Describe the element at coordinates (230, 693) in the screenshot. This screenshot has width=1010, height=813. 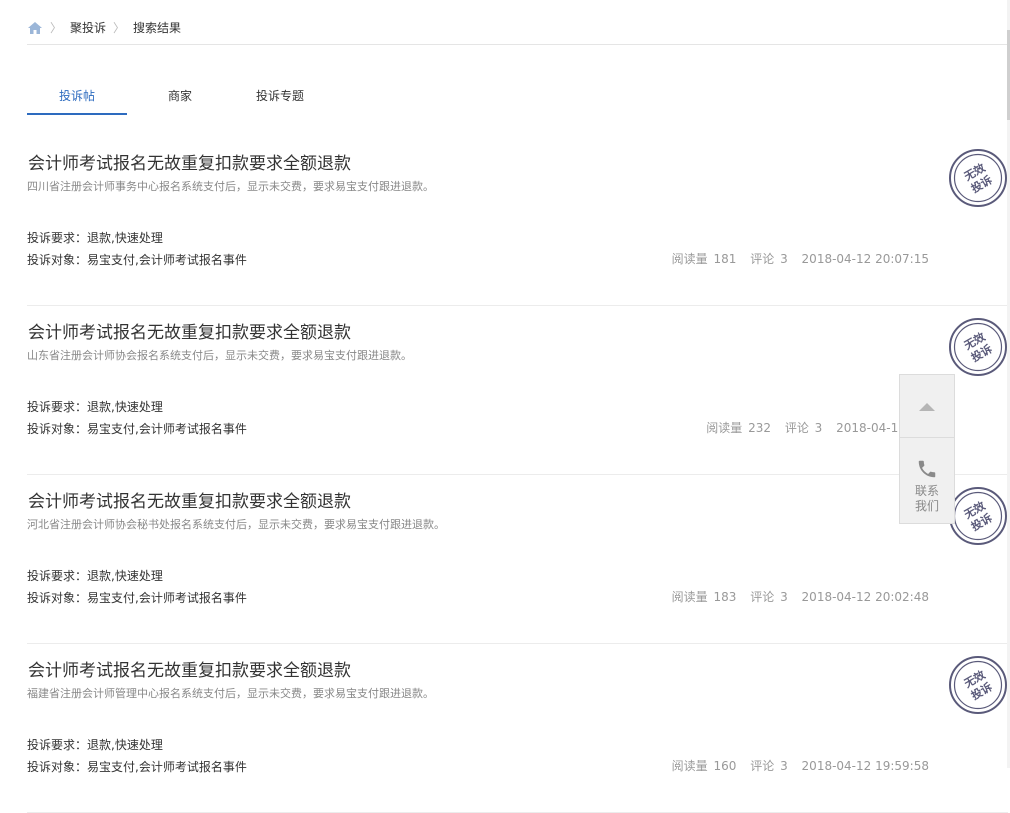
I see `complaint-description: 福建省注册会计师管理中心报名系统支付后，显示未交费，要求易宝支付跟进退款。` at that location.